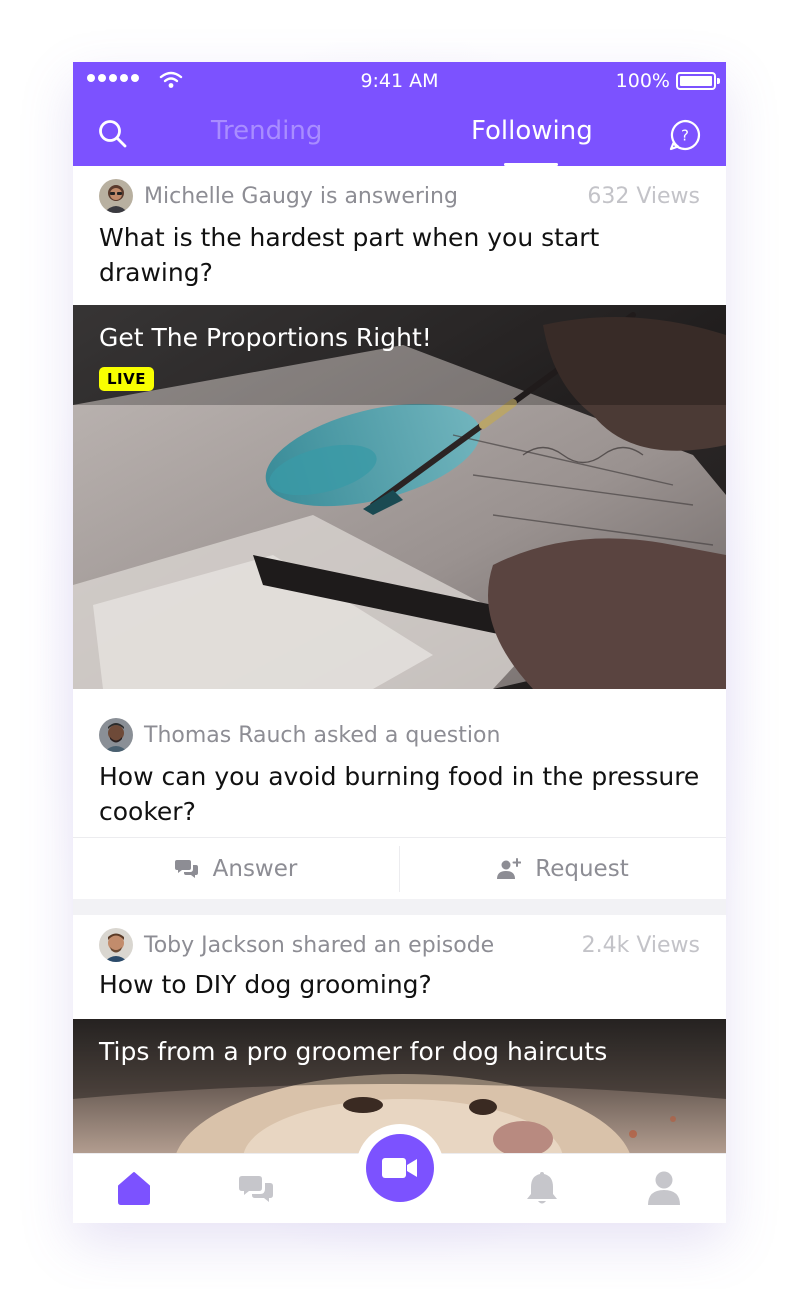  Describe the element at coordinates (582, 869) in the screenshot. I see `request-button-label: Request` at that location.